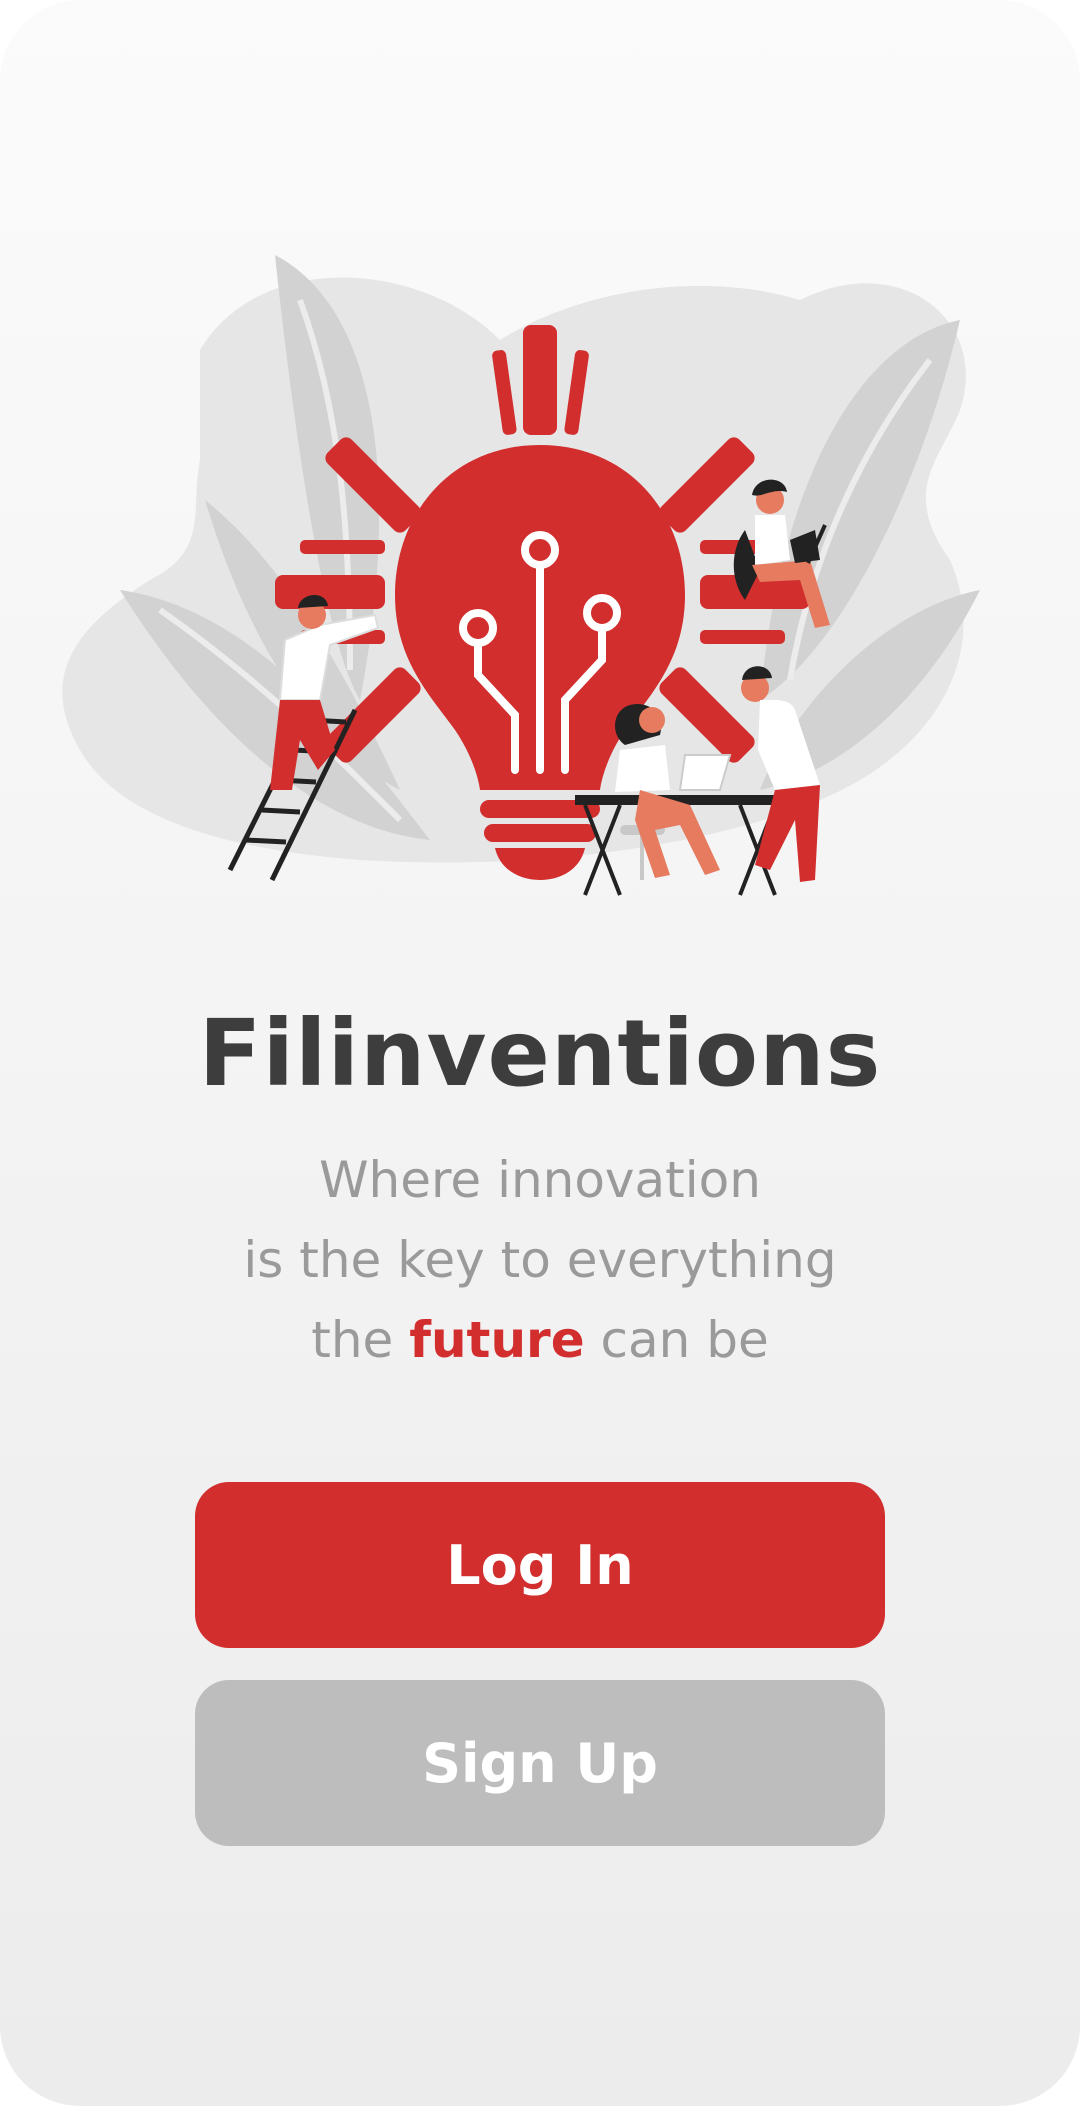 The height and width of the screenshot is (2106, 1080). What do you see at coordinates (540, 1763) in the screenshot?
I see `signup-button: Sign Up` at bounding box center [540, 1763].